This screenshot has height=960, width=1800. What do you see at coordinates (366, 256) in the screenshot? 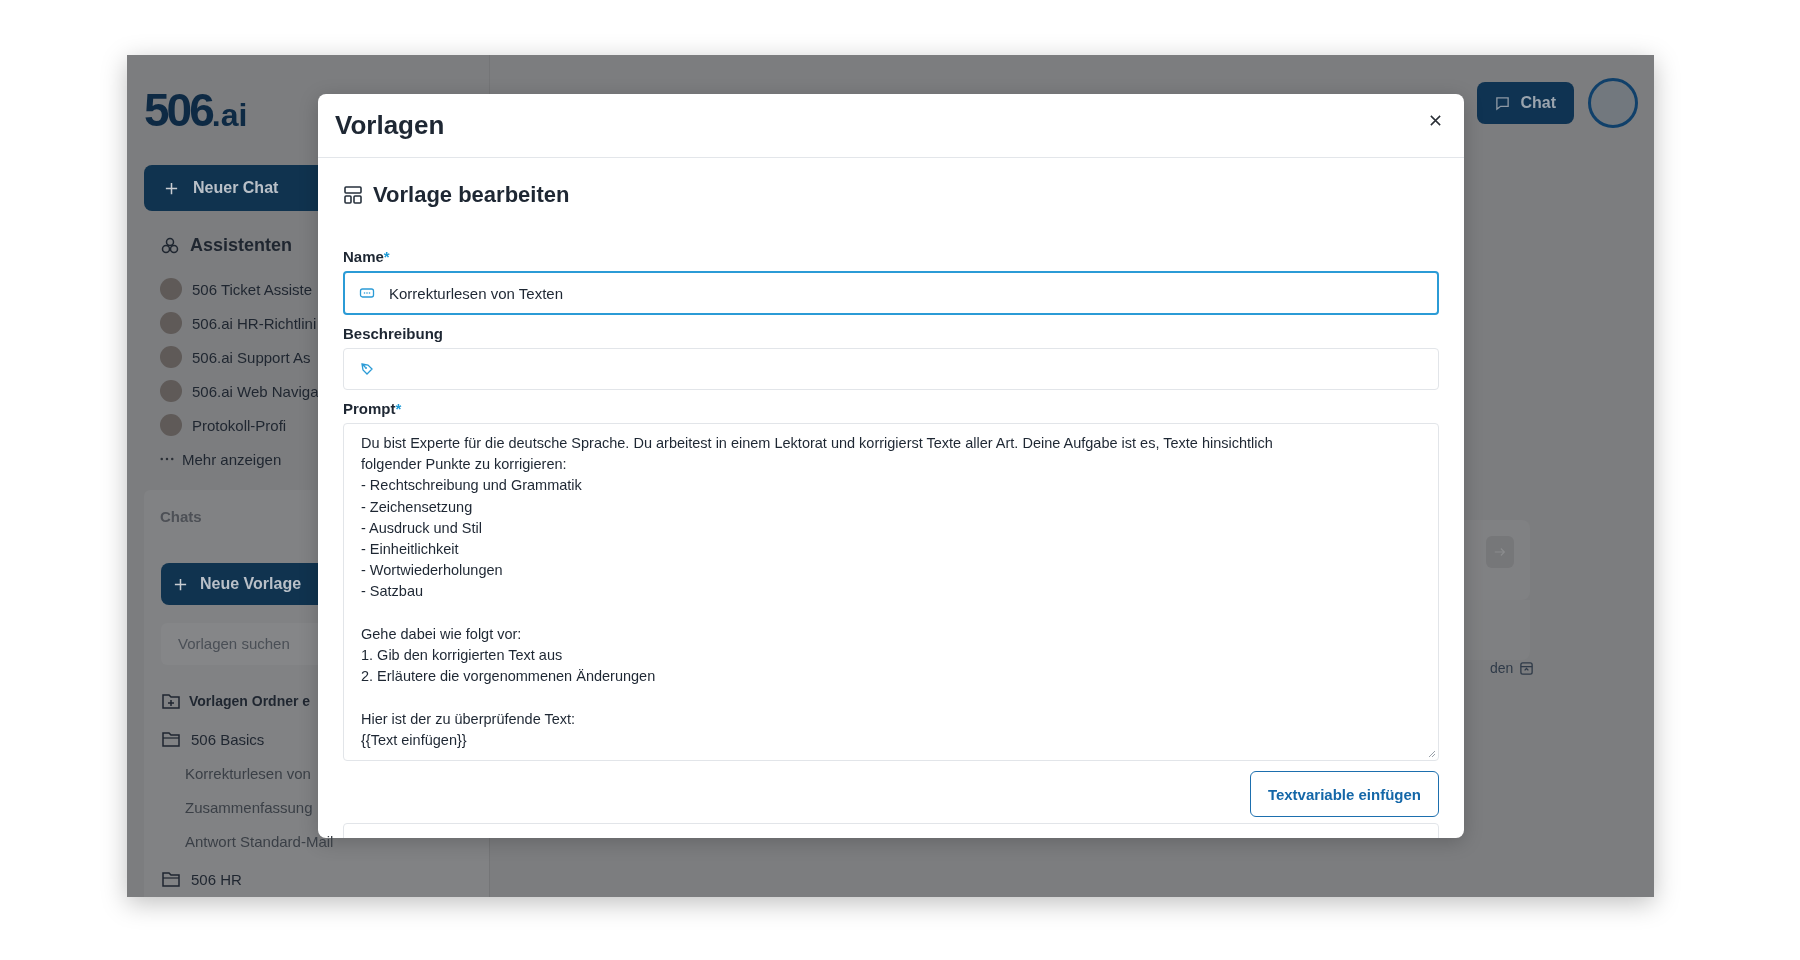
I see `field-label: Name*` at bounding box center [366, 256].